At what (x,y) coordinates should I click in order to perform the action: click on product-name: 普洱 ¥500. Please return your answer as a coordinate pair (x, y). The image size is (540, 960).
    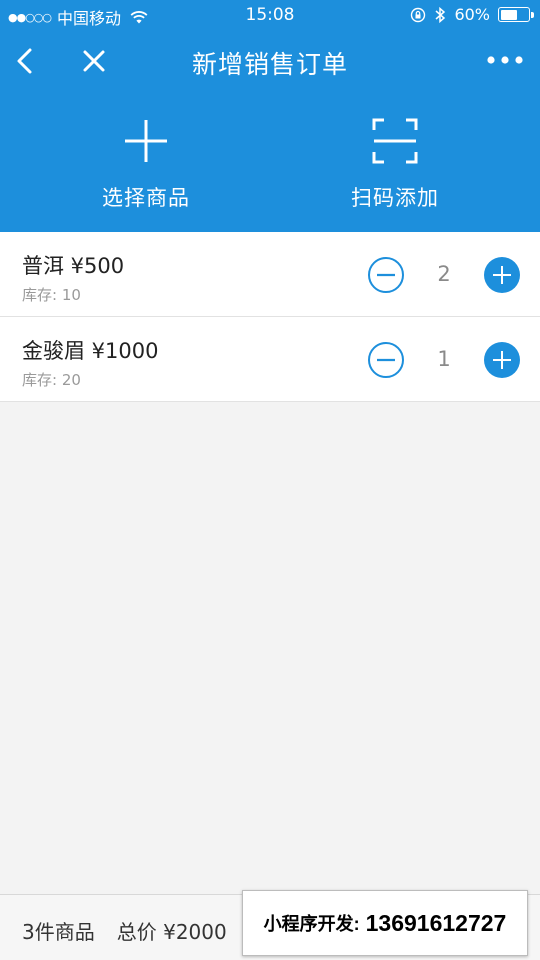
    Looking at the image, I should click on (73, 266).